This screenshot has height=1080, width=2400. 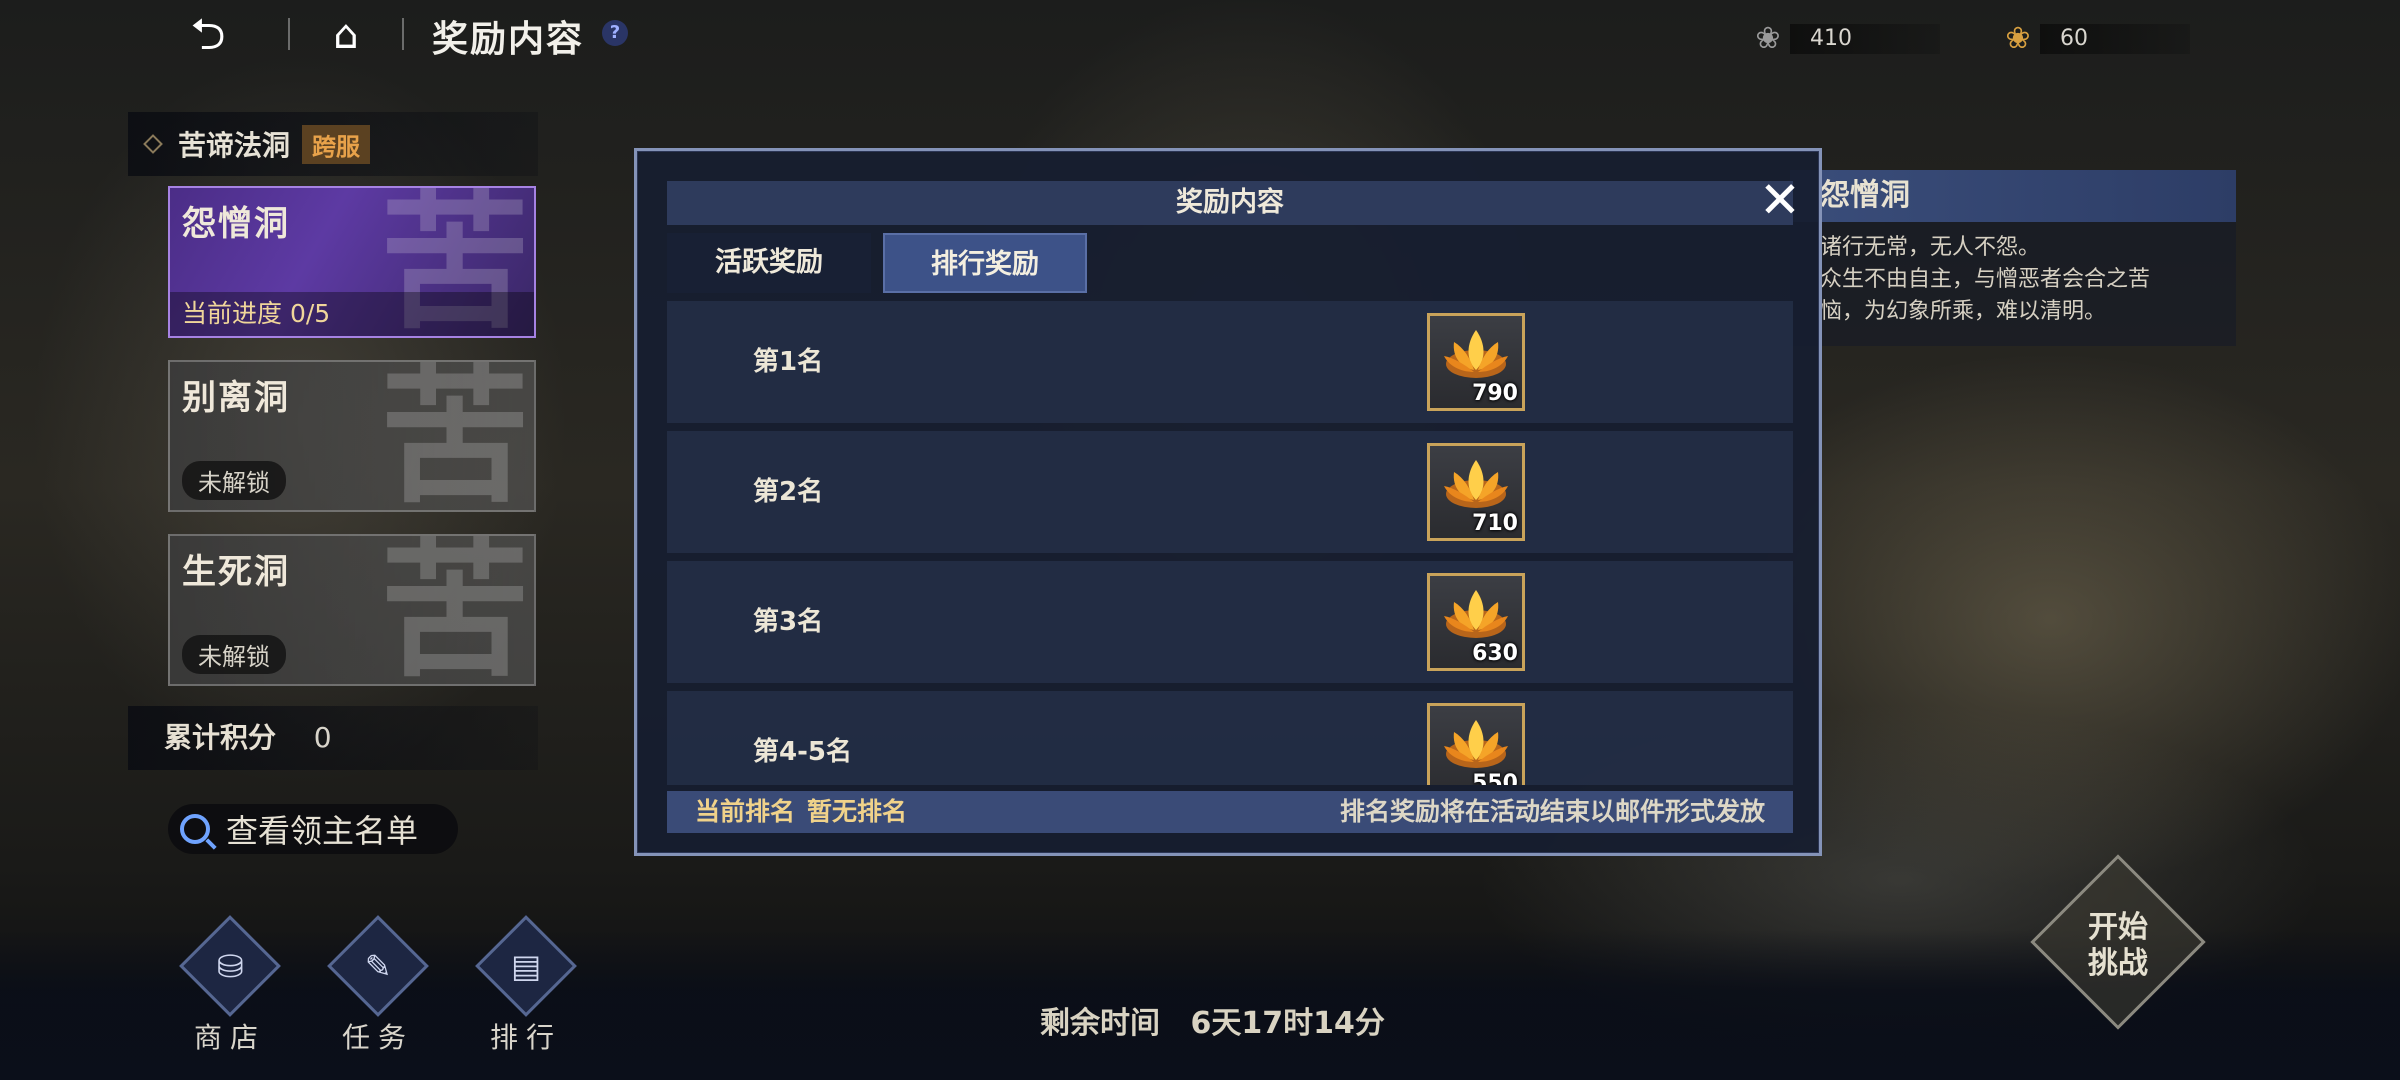 I want to click on gold-lotus-icon: ❀, so click(x=2018, y=38).